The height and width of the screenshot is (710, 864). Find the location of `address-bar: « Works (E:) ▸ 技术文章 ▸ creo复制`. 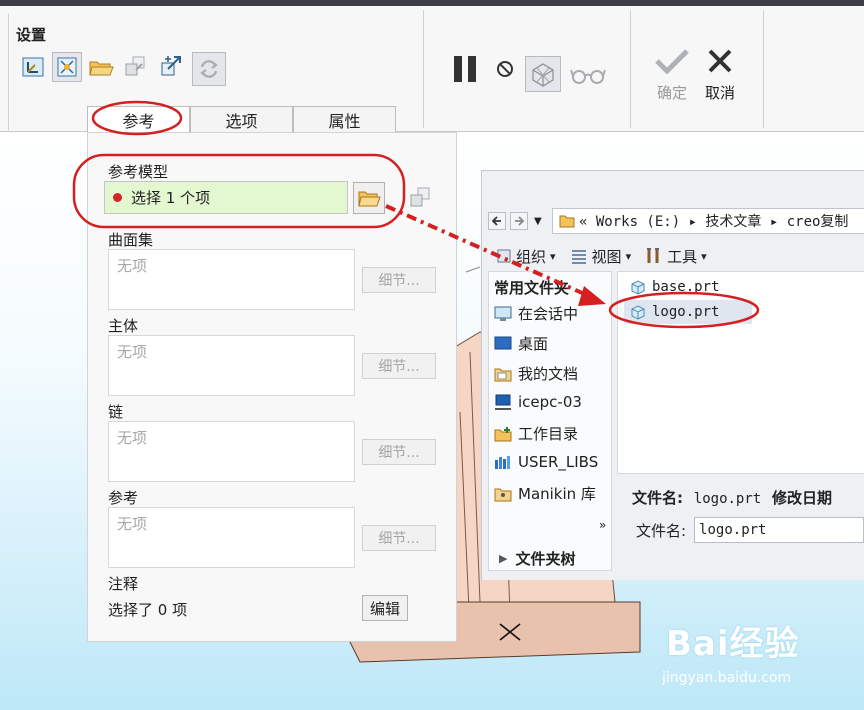

address-bar: « Works (E:) ▸ 技术文章 ▸ creo复制 is located at coordinates (708, 221).